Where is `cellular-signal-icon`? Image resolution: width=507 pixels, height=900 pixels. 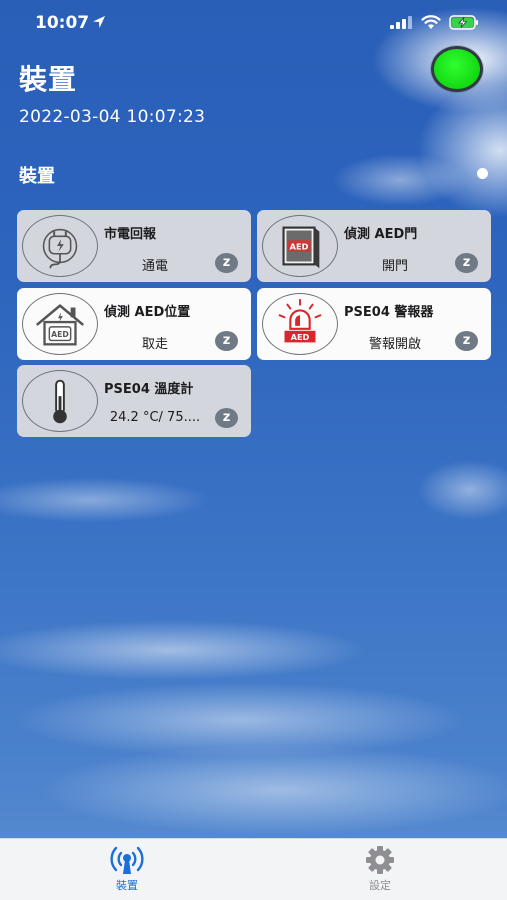 cellular-signal-icon is located at coordinates (401, 22).